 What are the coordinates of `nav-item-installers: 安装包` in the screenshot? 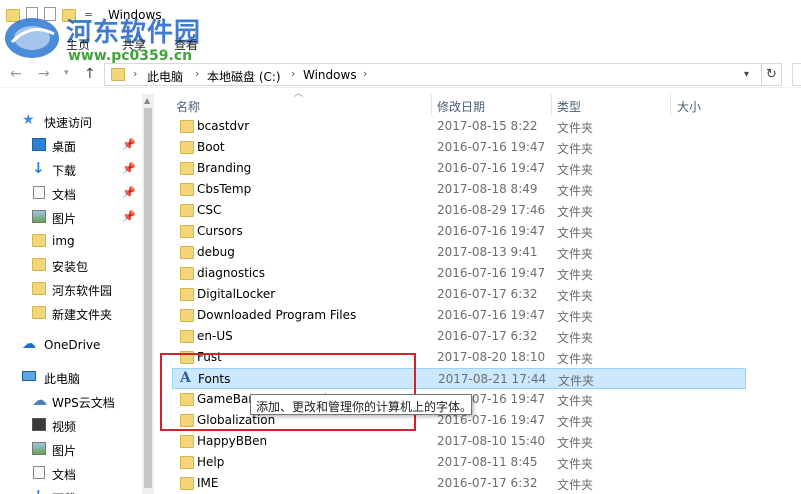 It's located at (71, 265).